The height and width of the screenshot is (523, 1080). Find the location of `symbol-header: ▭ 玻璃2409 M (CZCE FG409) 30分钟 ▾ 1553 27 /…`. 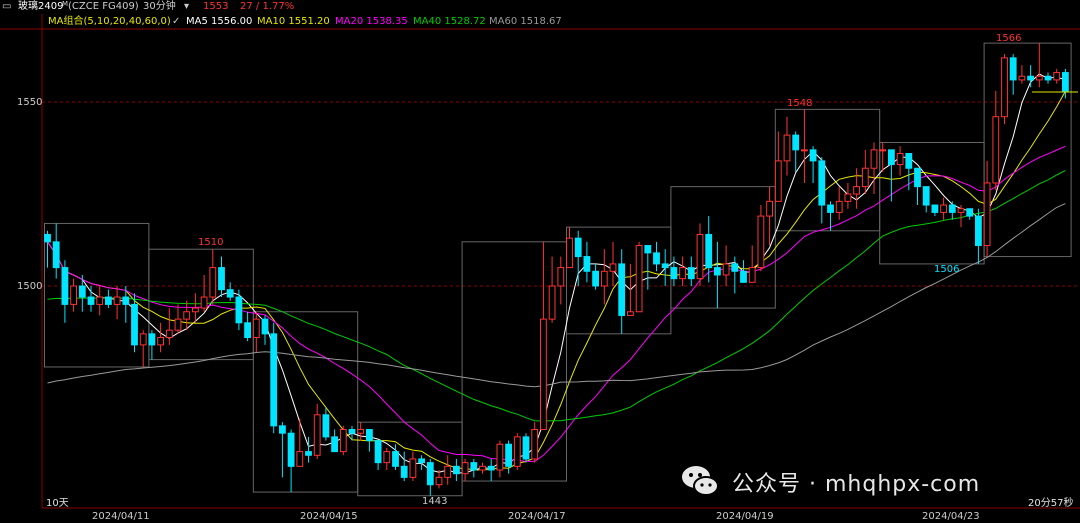

symbol-header: ▭ 玻璃2409 M (CZCE FG409) 30分钟 ▾ 1553 27 /… is located at coordinates (540, 7).